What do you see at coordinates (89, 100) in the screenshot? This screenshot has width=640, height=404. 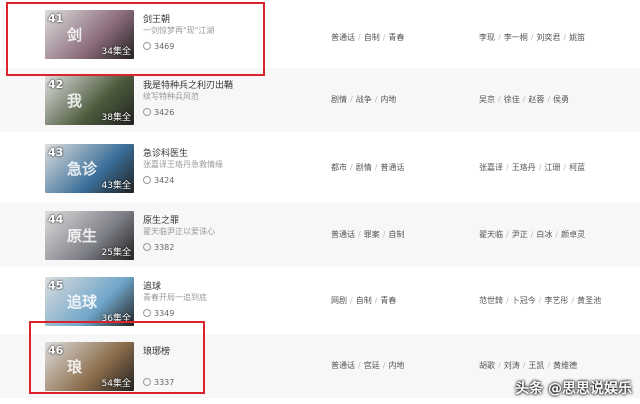 I see `poster-thumbnail: 我 42 38集全` at bounding box center [89, 100].